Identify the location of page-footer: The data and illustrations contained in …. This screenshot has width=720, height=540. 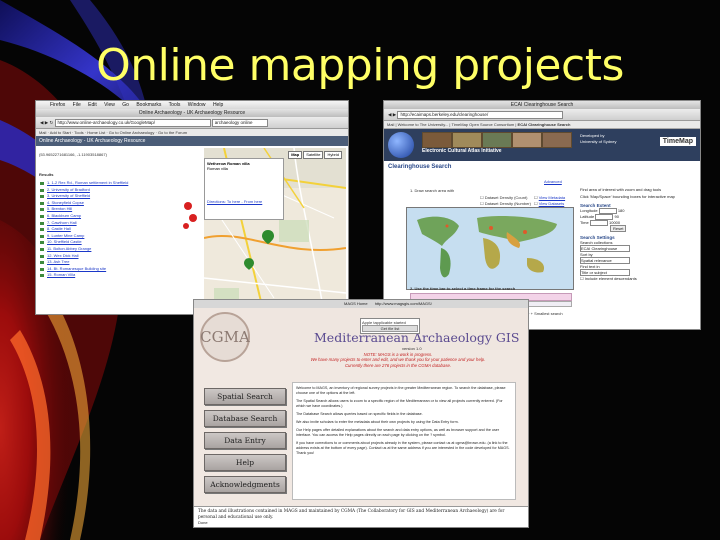
(361, 516).